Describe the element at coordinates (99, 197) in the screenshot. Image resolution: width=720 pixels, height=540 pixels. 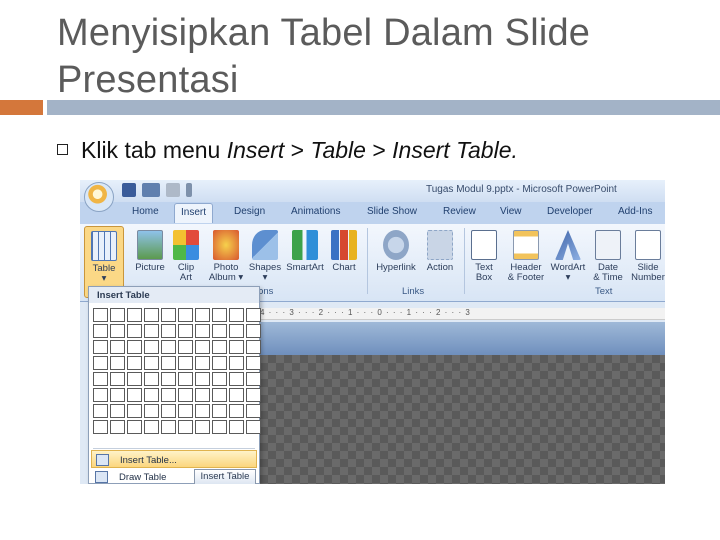
I see `office-button-icon` at that location.